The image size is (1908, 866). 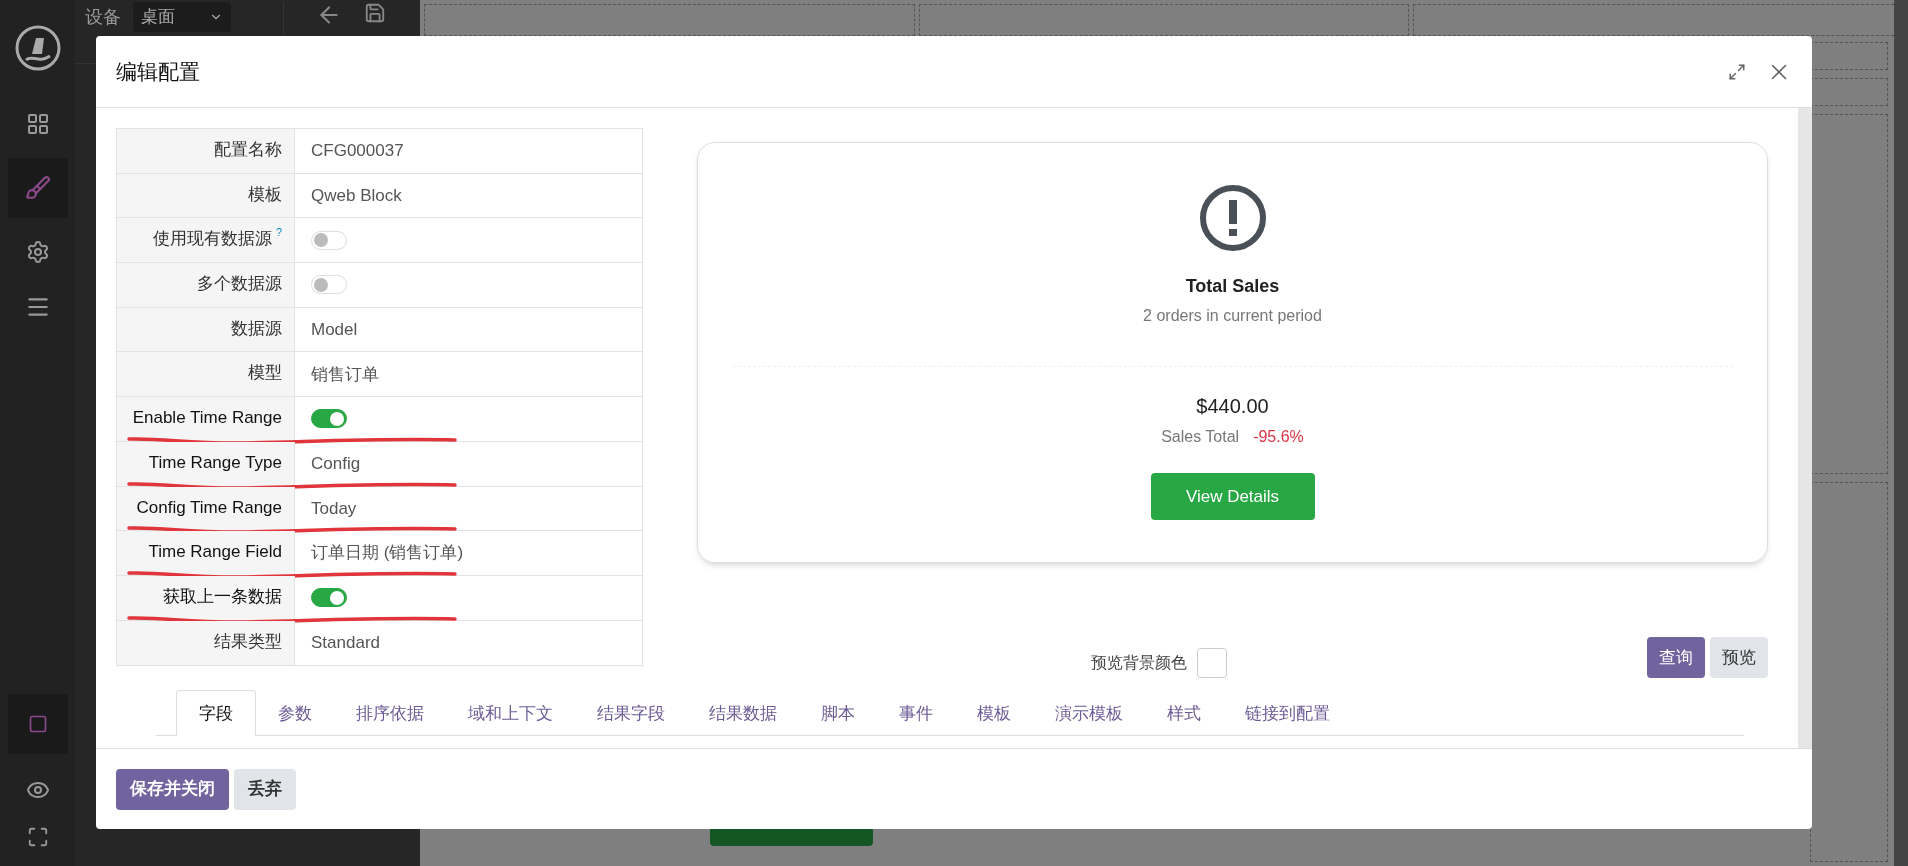 I want to click on field-label: Config Time Range, so click(x=209, y=507).